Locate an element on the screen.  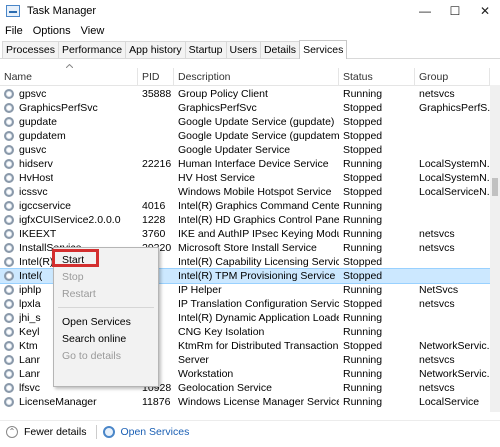
tab-startup: Startup is located at coordinates (205, 49).